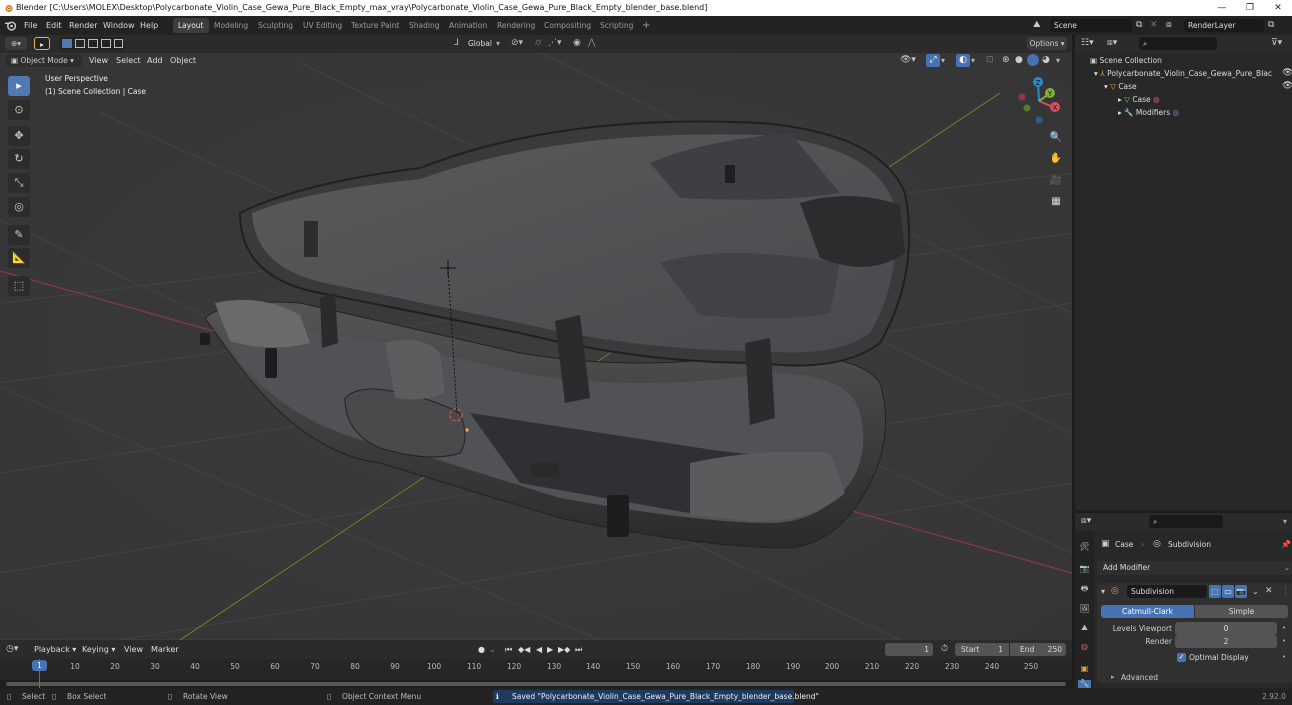 The image size is (1292, 705). I want to click on overlays-toggle-icon: ◐, so click(963, 60).